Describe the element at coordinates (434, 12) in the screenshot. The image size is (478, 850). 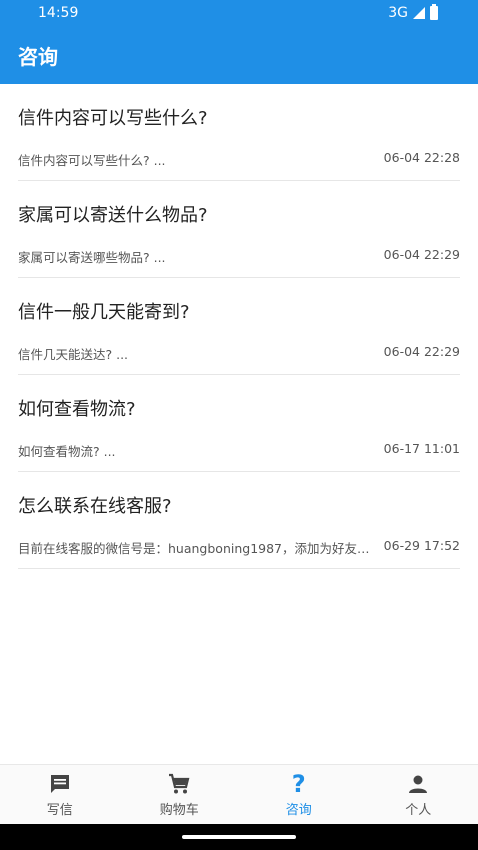
I see `battery-icon` at that location.